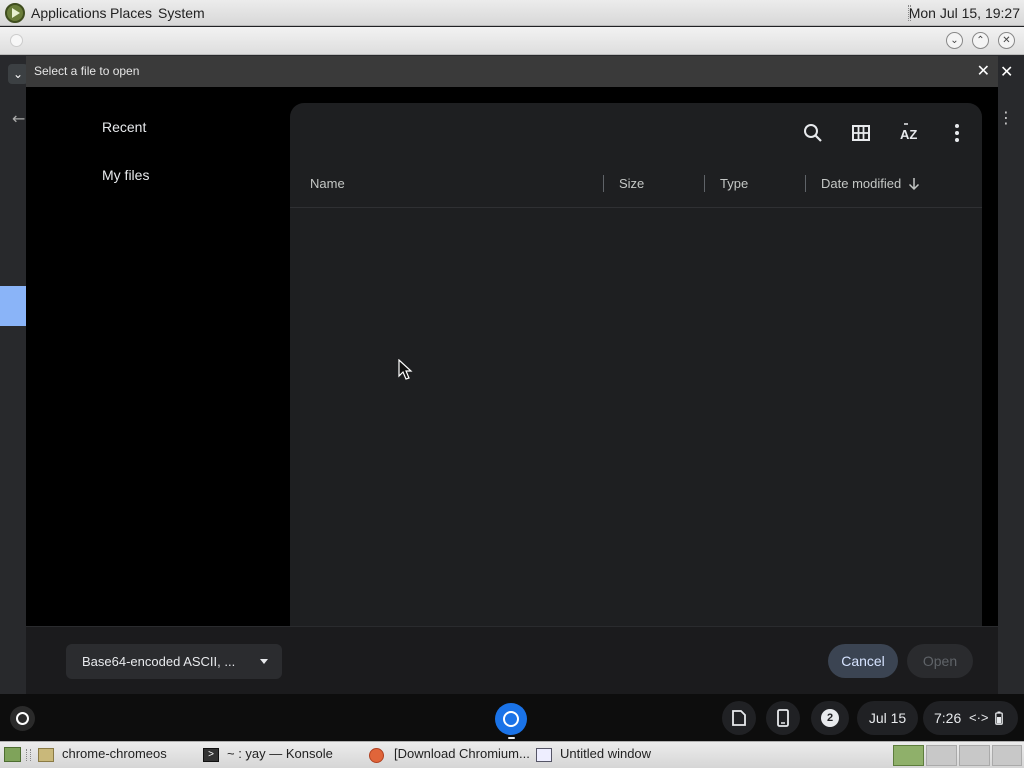  Describe the element at coordinates (87, 71) in the screenshot. I see `dialog-title: Select a file to open` at that location.